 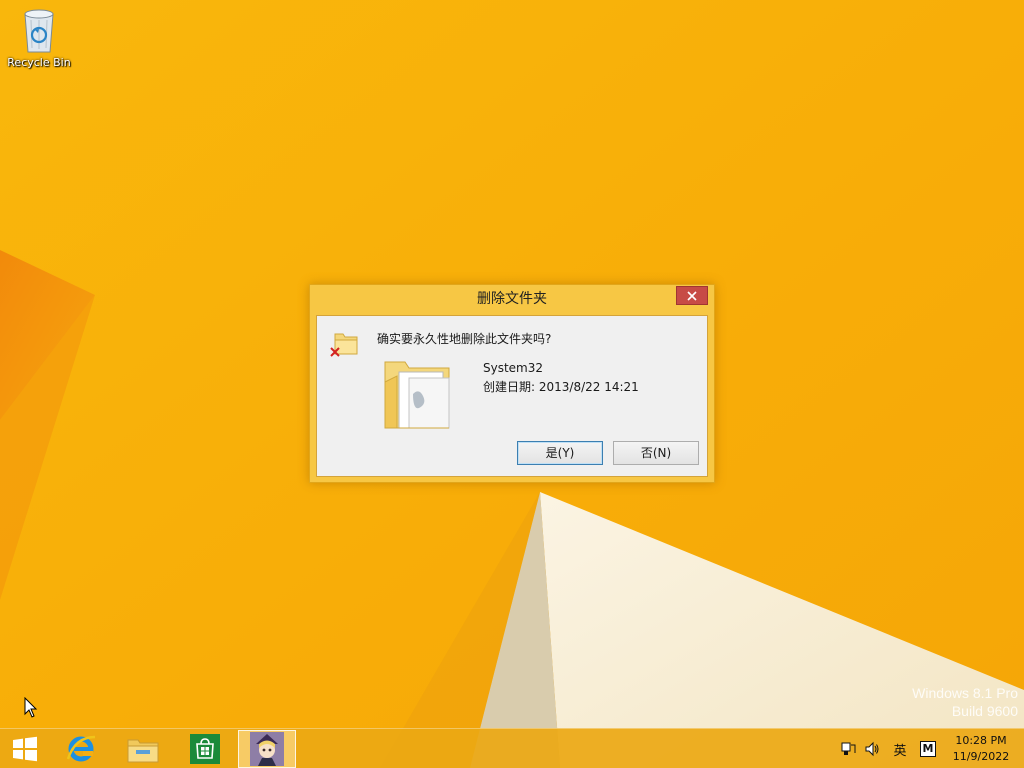 I want to click on volume-icon, so click(x=872, y=749).